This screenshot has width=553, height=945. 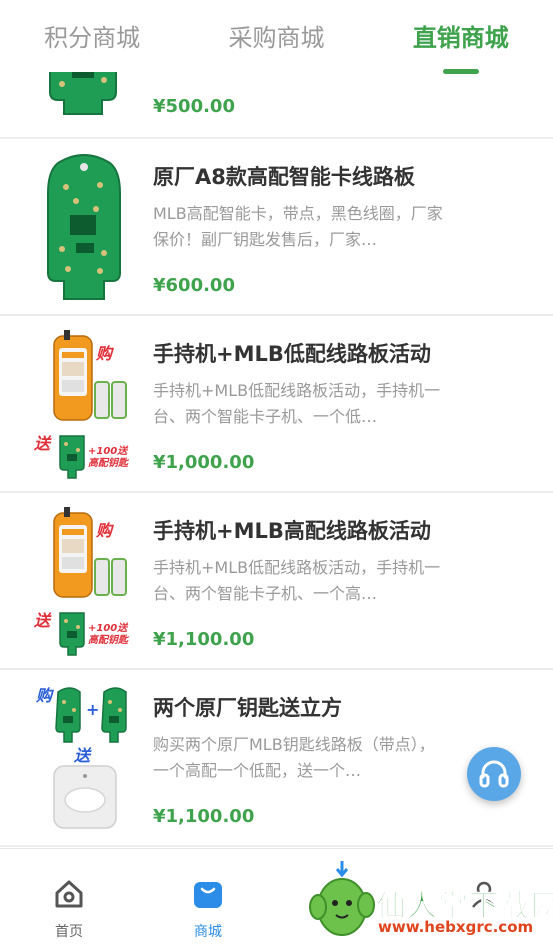 What do you see at coordinates (93, 709) in the screenshot?
I see `promo-plus-label: +` at bounding box center [93, 709].